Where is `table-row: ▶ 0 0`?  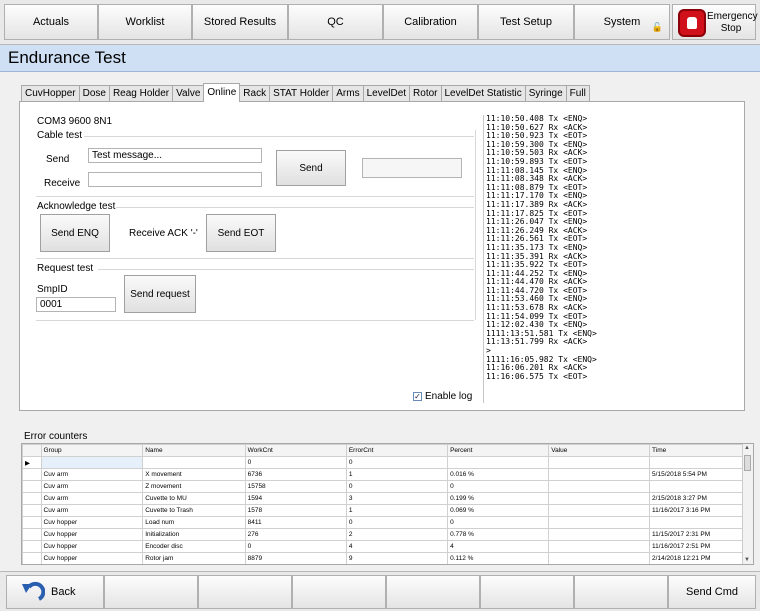 table-row: ▶ 0 0 is located at coordinates (387, 462).